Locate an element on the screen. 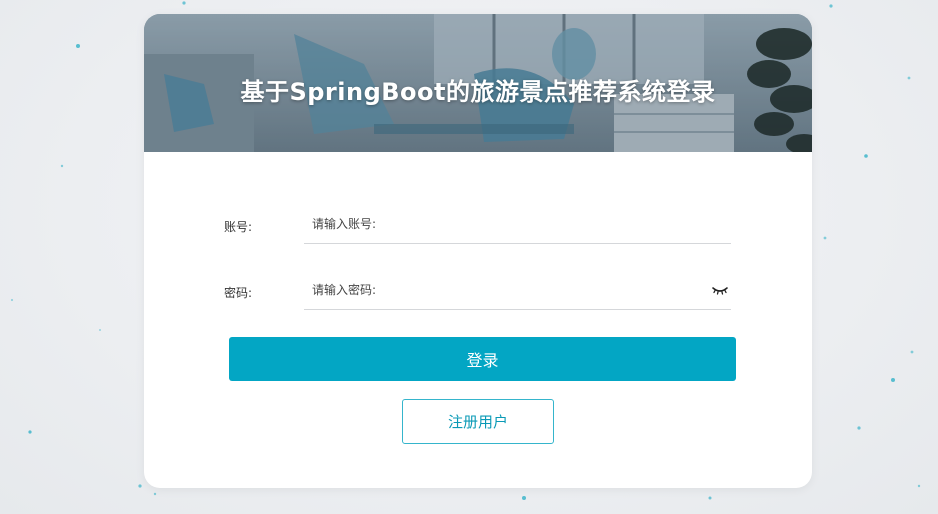  account-label: 账号: is located at coordinates (238, 227).